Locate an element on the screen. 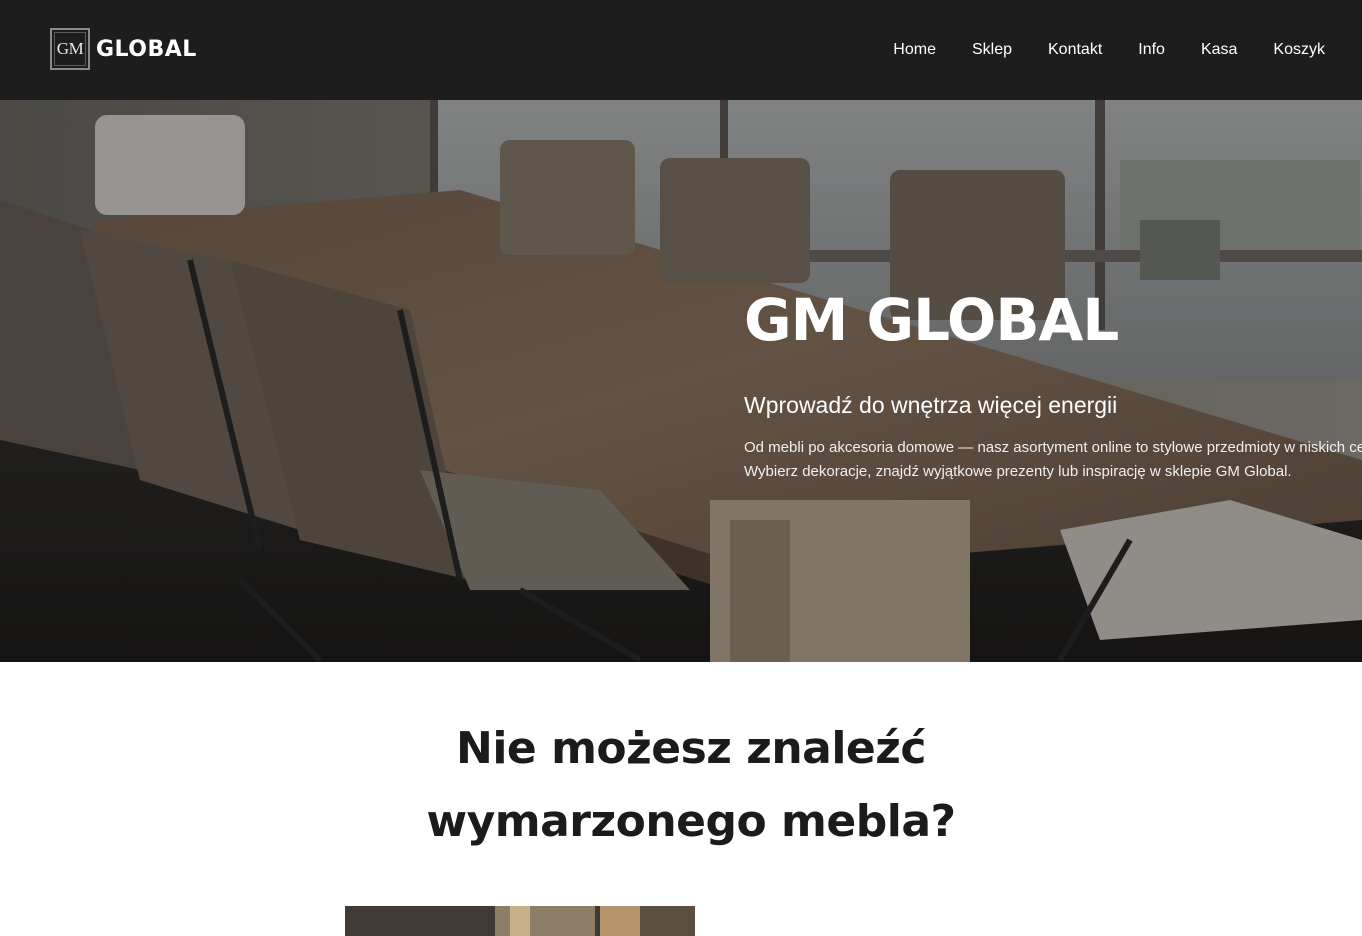 Image resolution: width=1362 pixels, height=936 pixels. nav-shop: Sklep is located at coordinates (992, 50).